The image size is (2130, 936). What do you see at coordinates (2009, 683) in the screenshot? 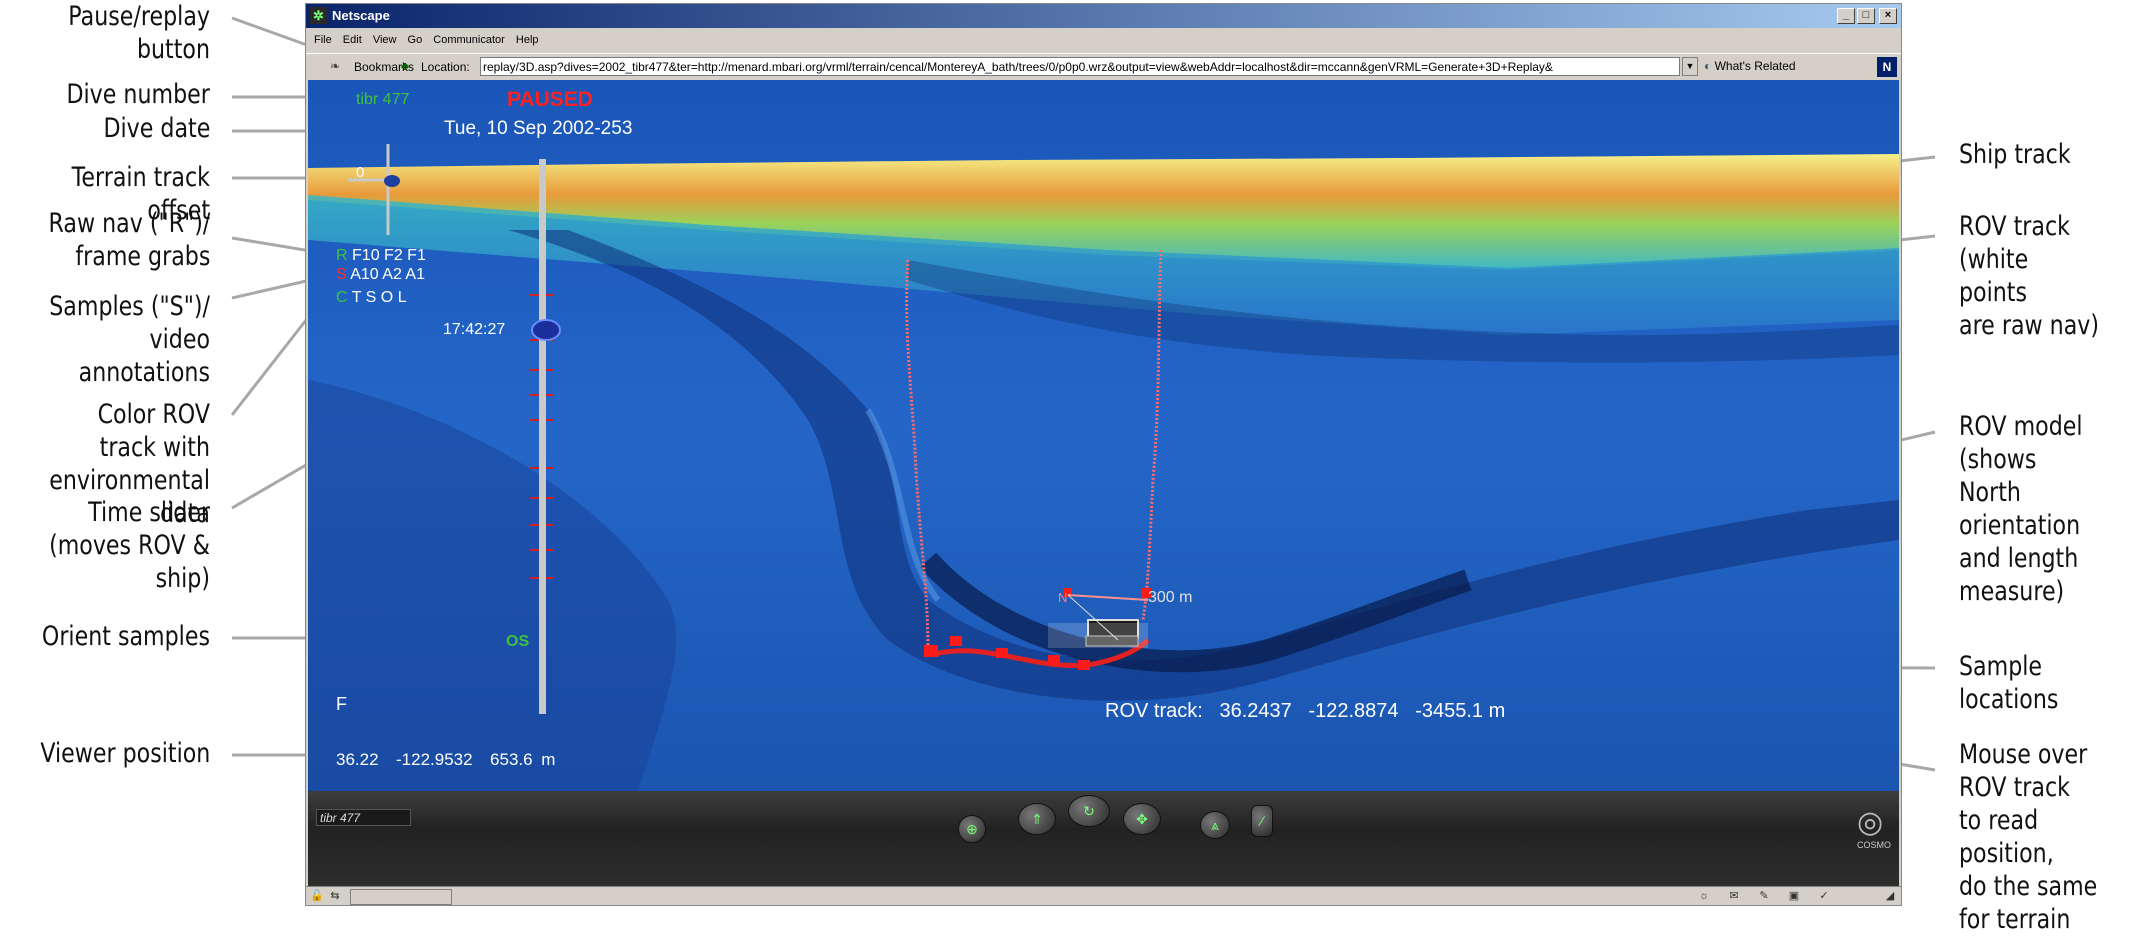
I see `annotation-sample-locations: Sample locations` at bounding box center [2009, 683].